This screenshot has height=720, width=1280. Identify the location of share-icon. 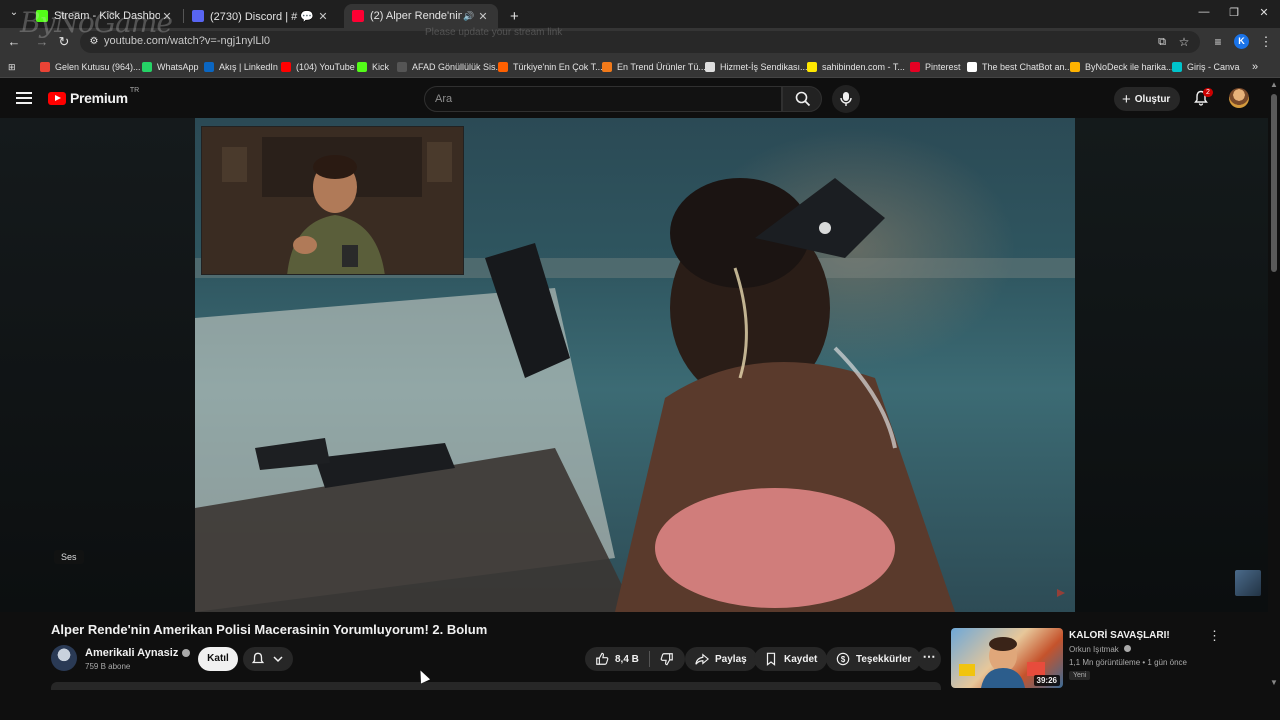
(702, 659).